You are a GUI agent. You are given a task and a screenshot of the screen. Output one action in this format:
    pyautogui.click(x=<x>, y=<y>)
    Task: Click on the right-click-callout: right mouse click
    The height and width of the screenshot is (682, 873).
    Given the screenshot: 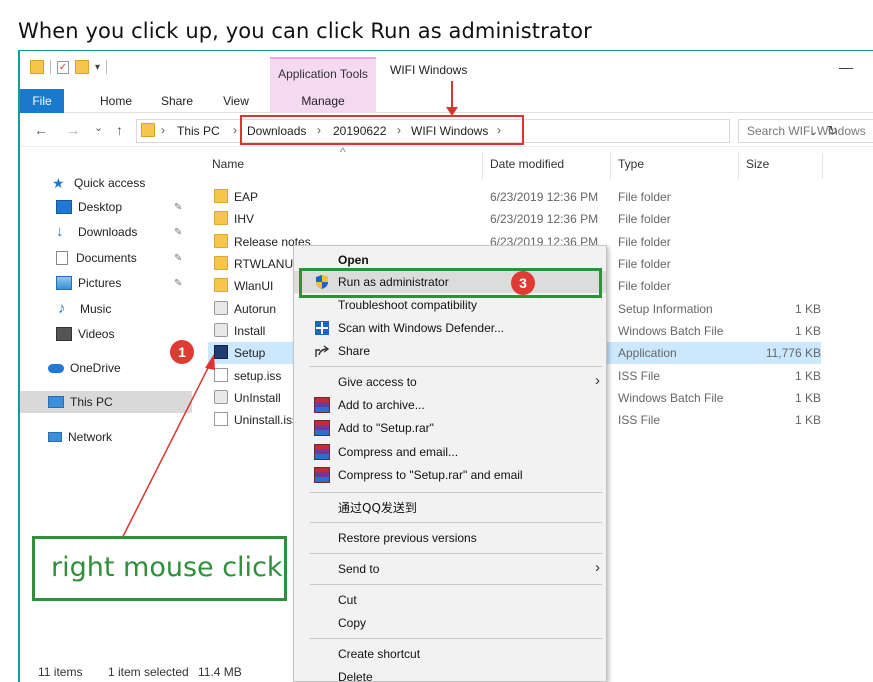 What is the action you would take?
    pyautogui.click(x=159, y=568)
    